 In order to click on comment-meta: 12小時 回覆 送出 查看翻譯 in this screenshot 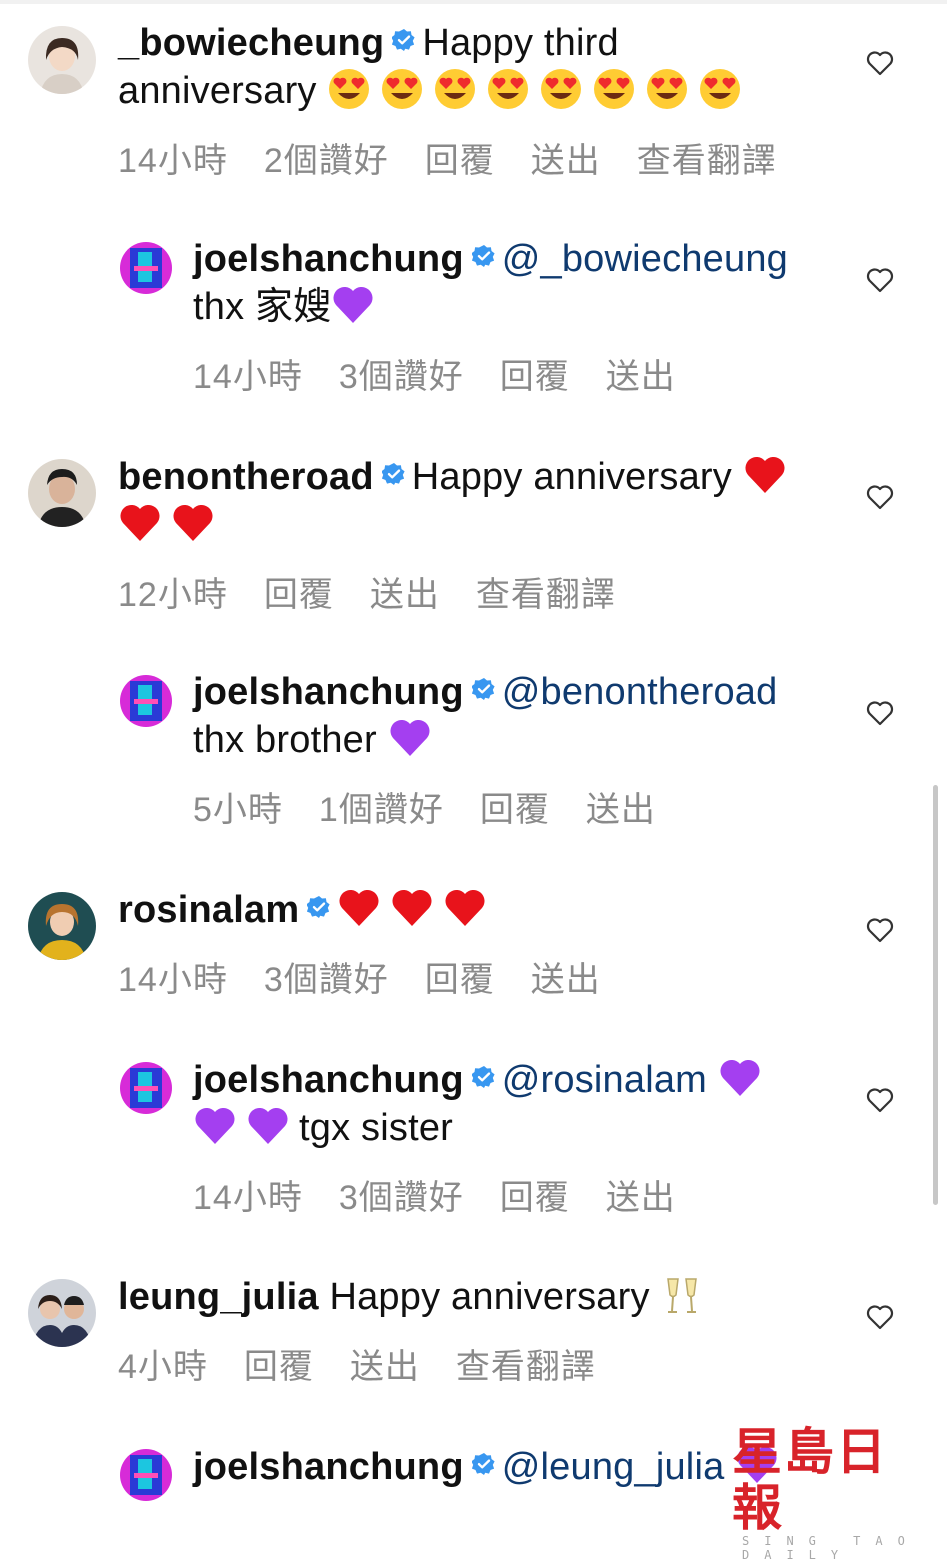, I will do `click(468, 591)`.